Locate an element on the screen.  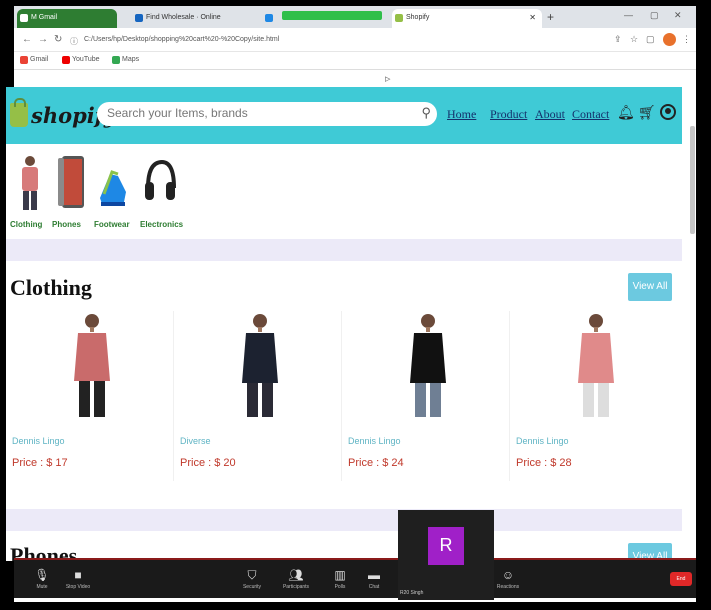
bookmark-youtube: YouTube is located at coordinates (81, 60).